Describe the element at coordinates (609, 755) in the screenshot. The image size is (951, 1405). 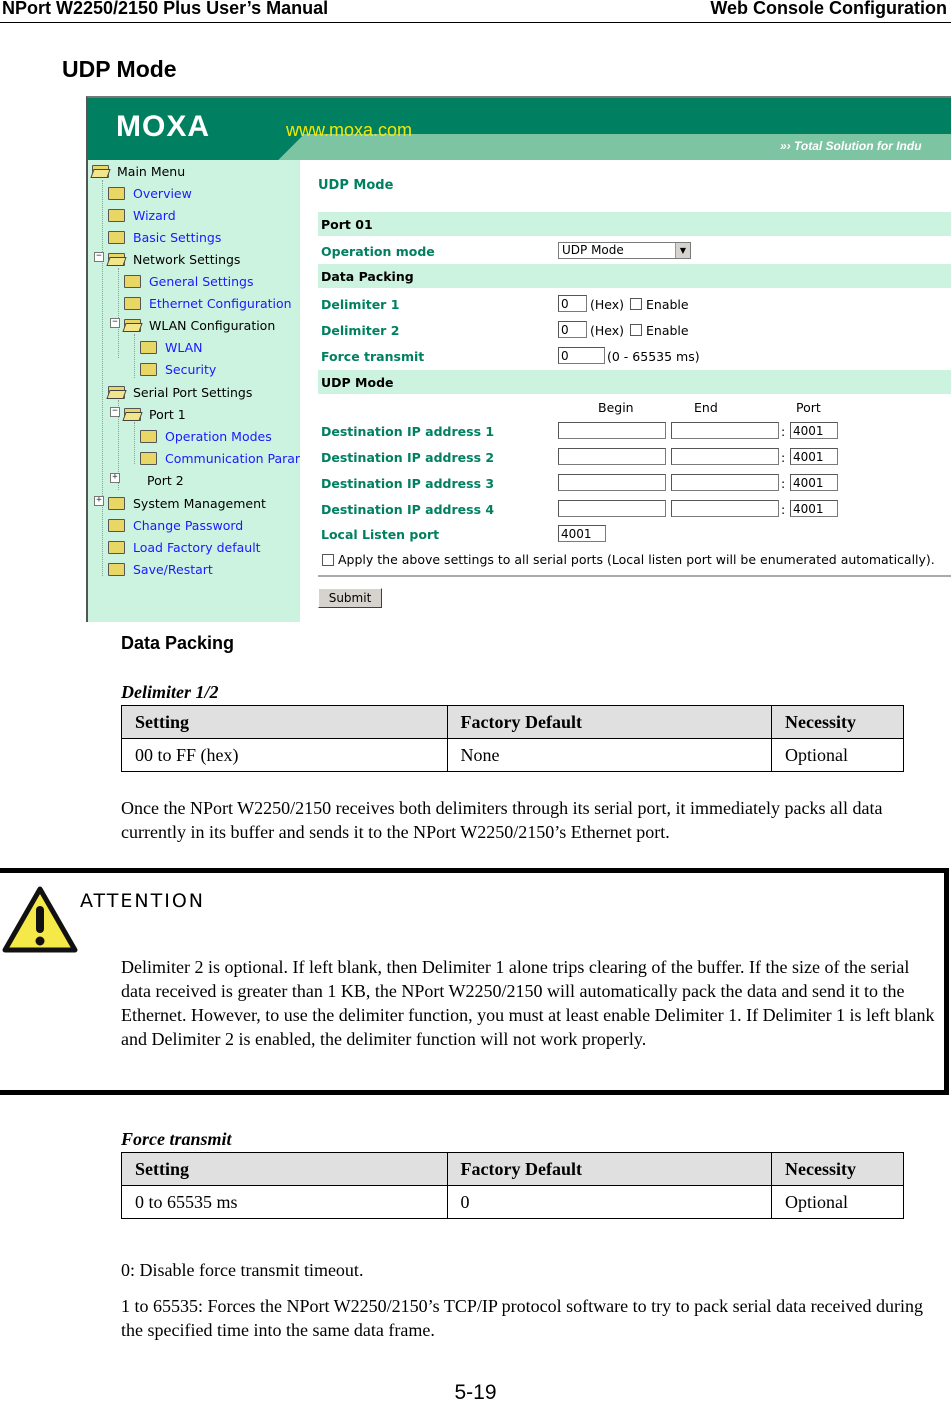
I see `table-cell: None` at that location.